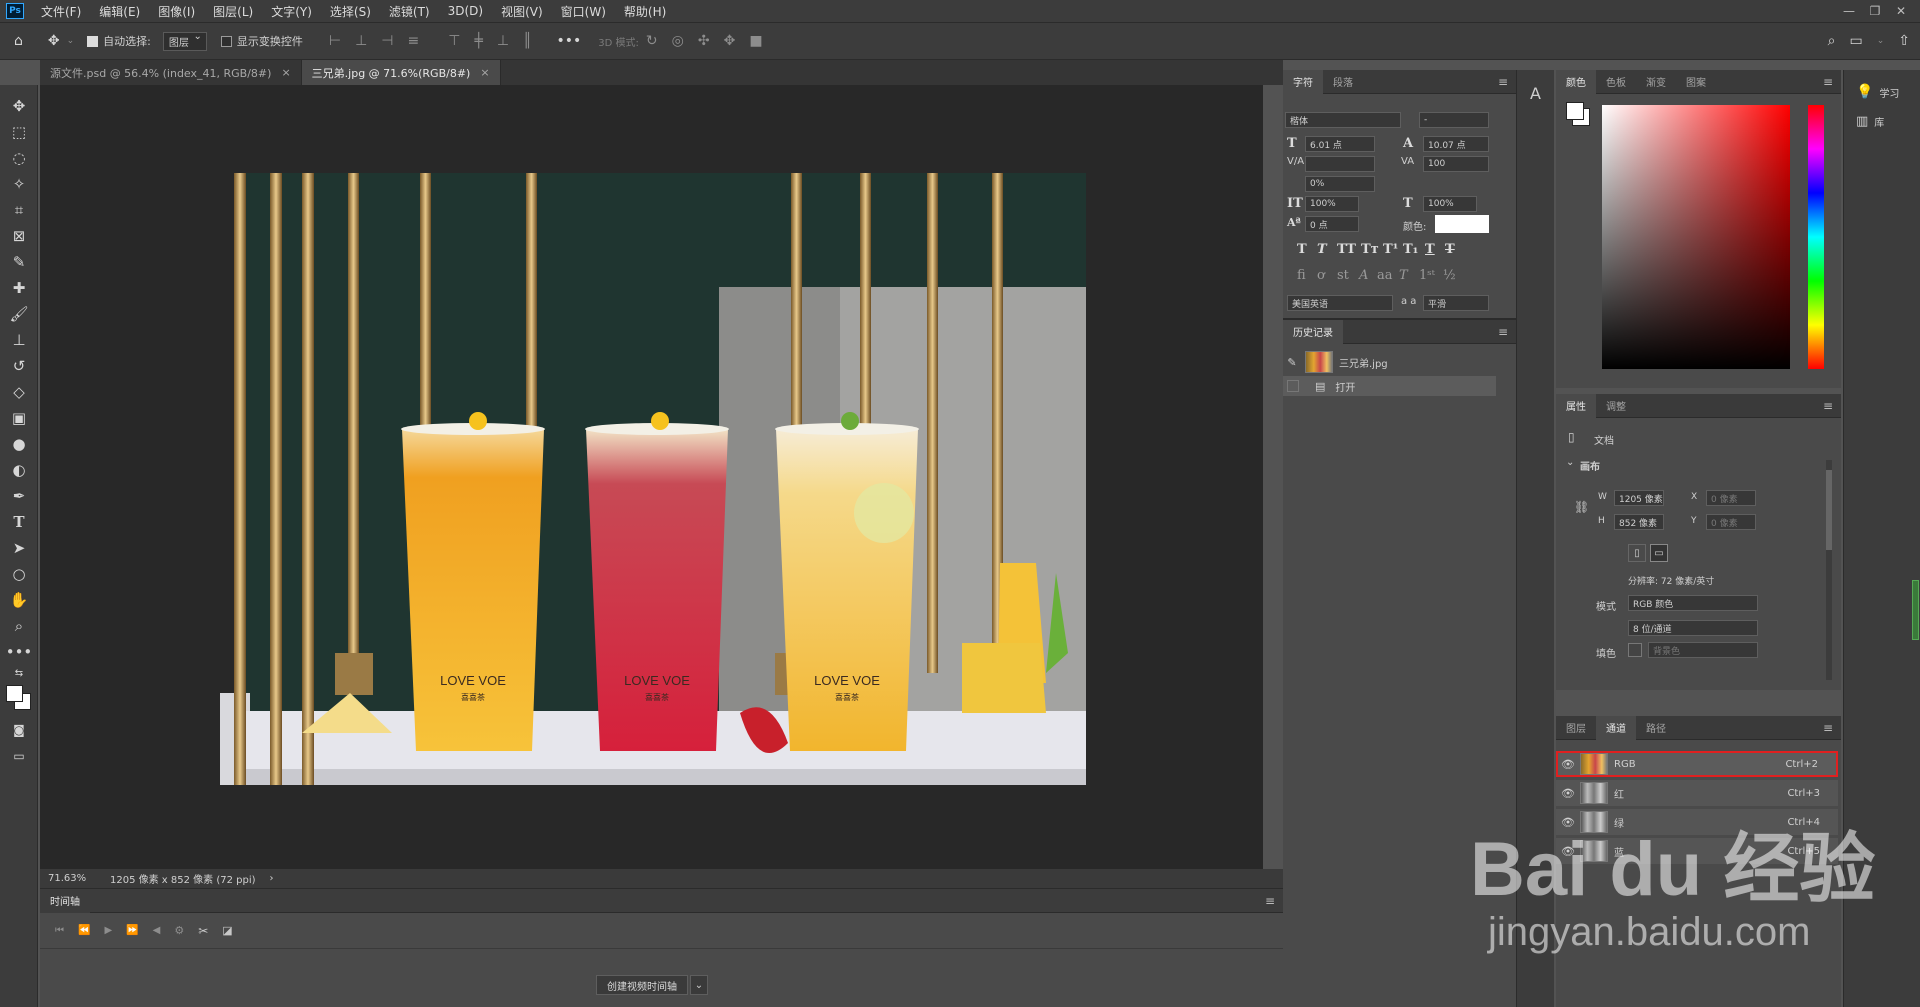  What do you see at coordinates (19, 236) in the screenshot?
I see `frame-tool-icon: ⊠` at bounding box center [19, 236].